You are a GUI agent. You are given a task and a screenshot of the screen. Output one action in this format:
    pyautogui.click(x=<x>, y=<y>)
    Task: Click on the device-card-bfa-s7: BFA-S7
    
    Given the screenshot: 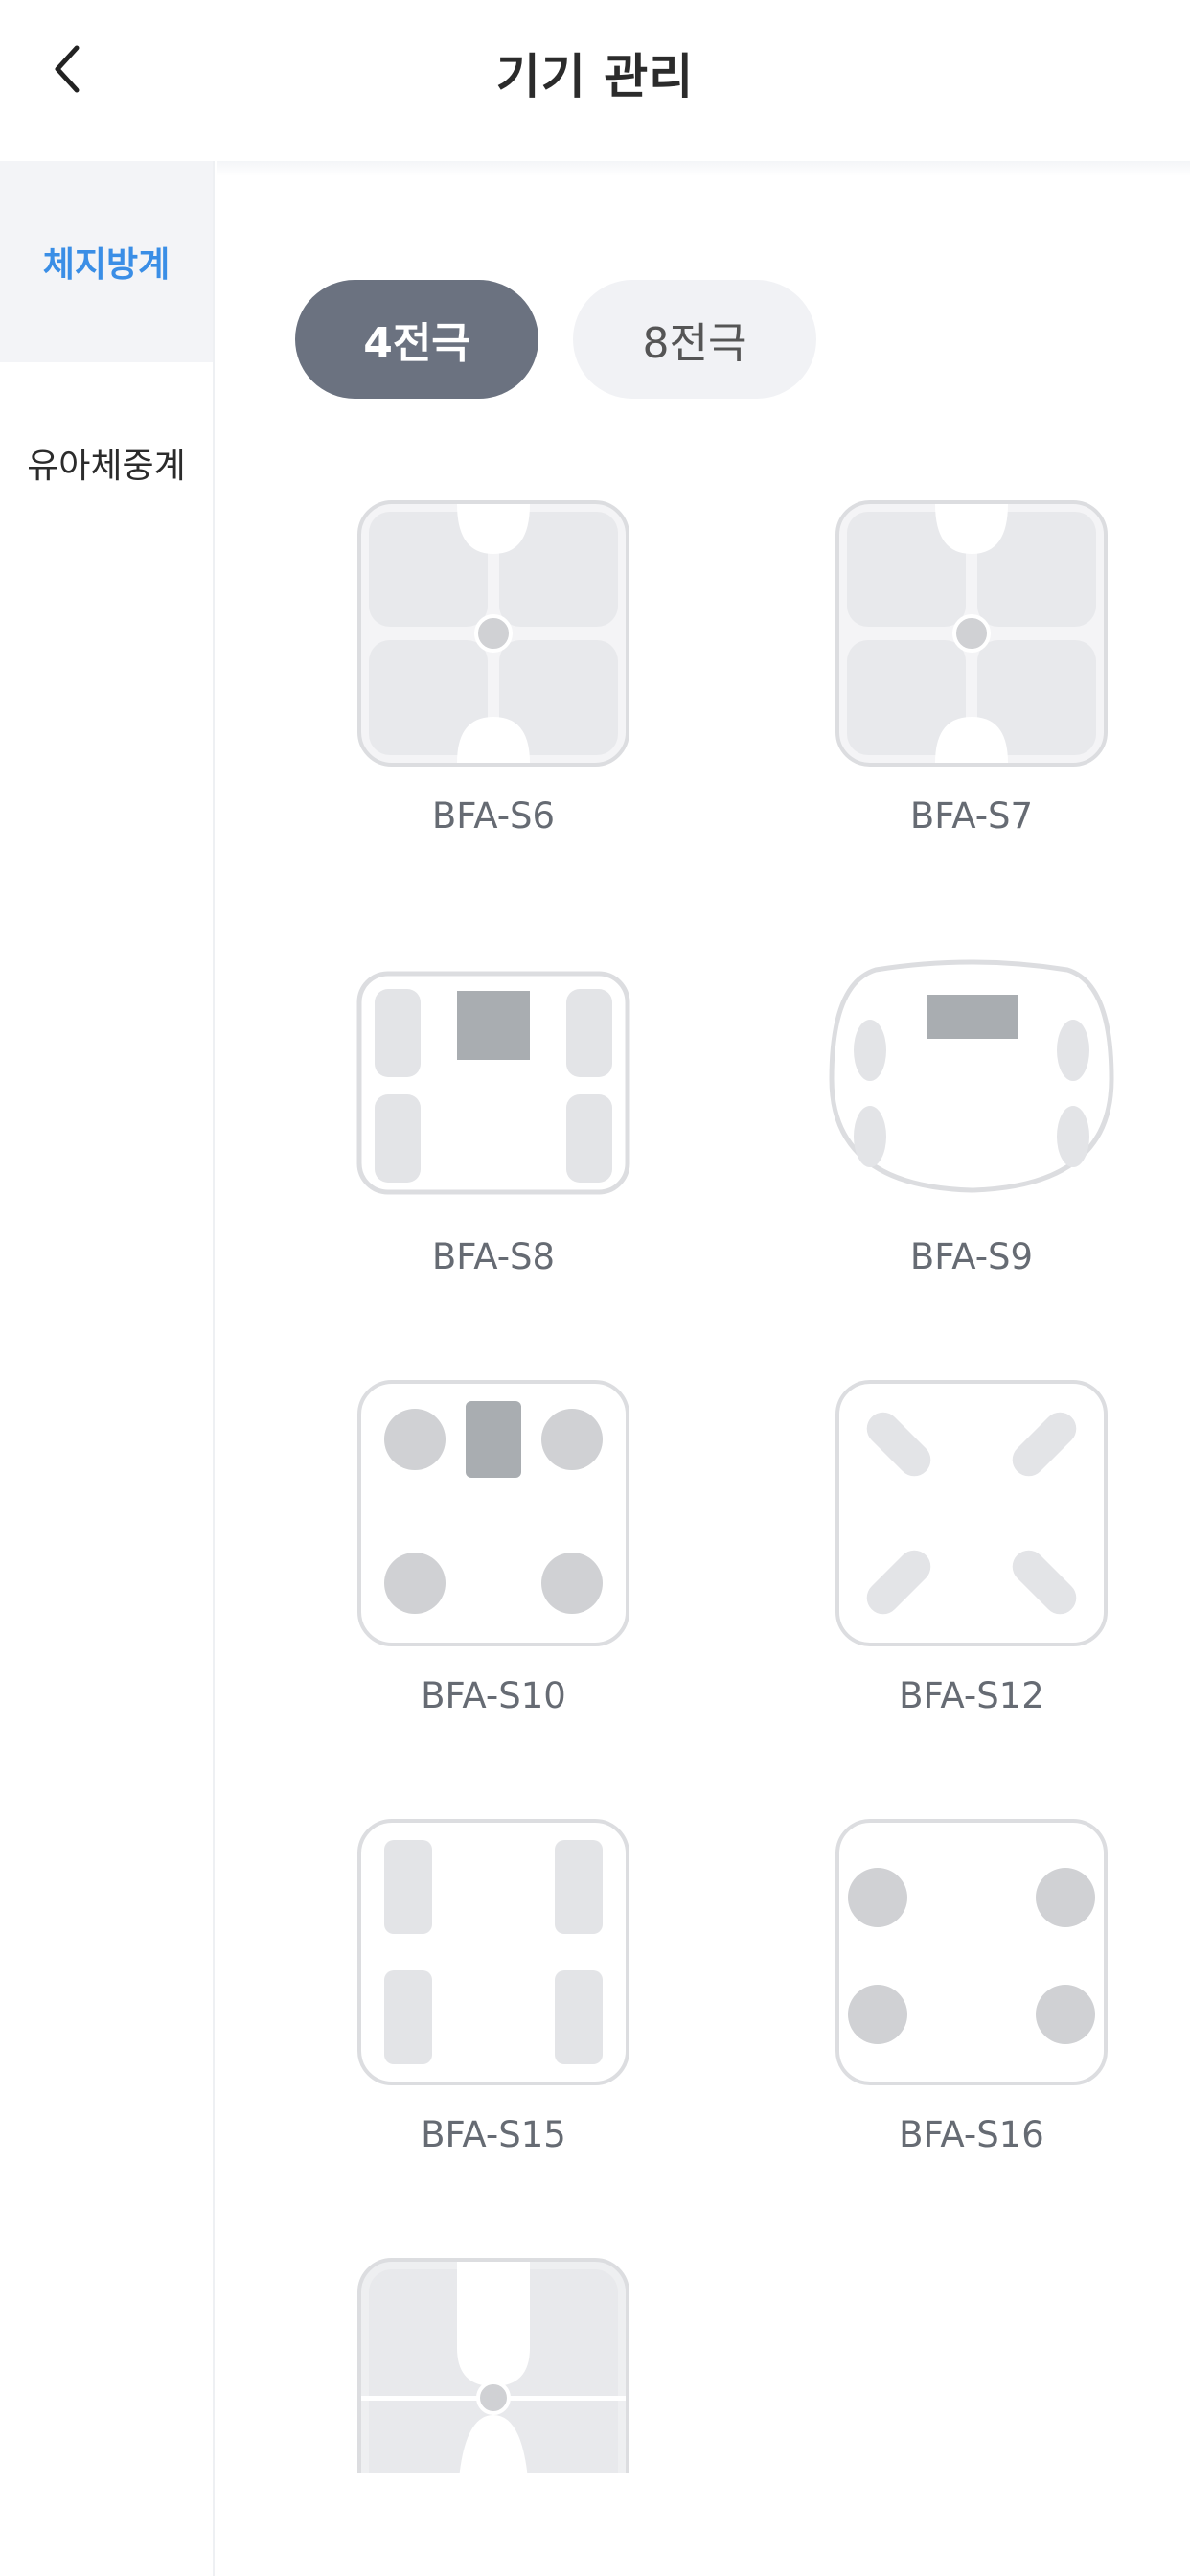 What is the action you would take?
    pyautogui.click(x=972, y=665)
    